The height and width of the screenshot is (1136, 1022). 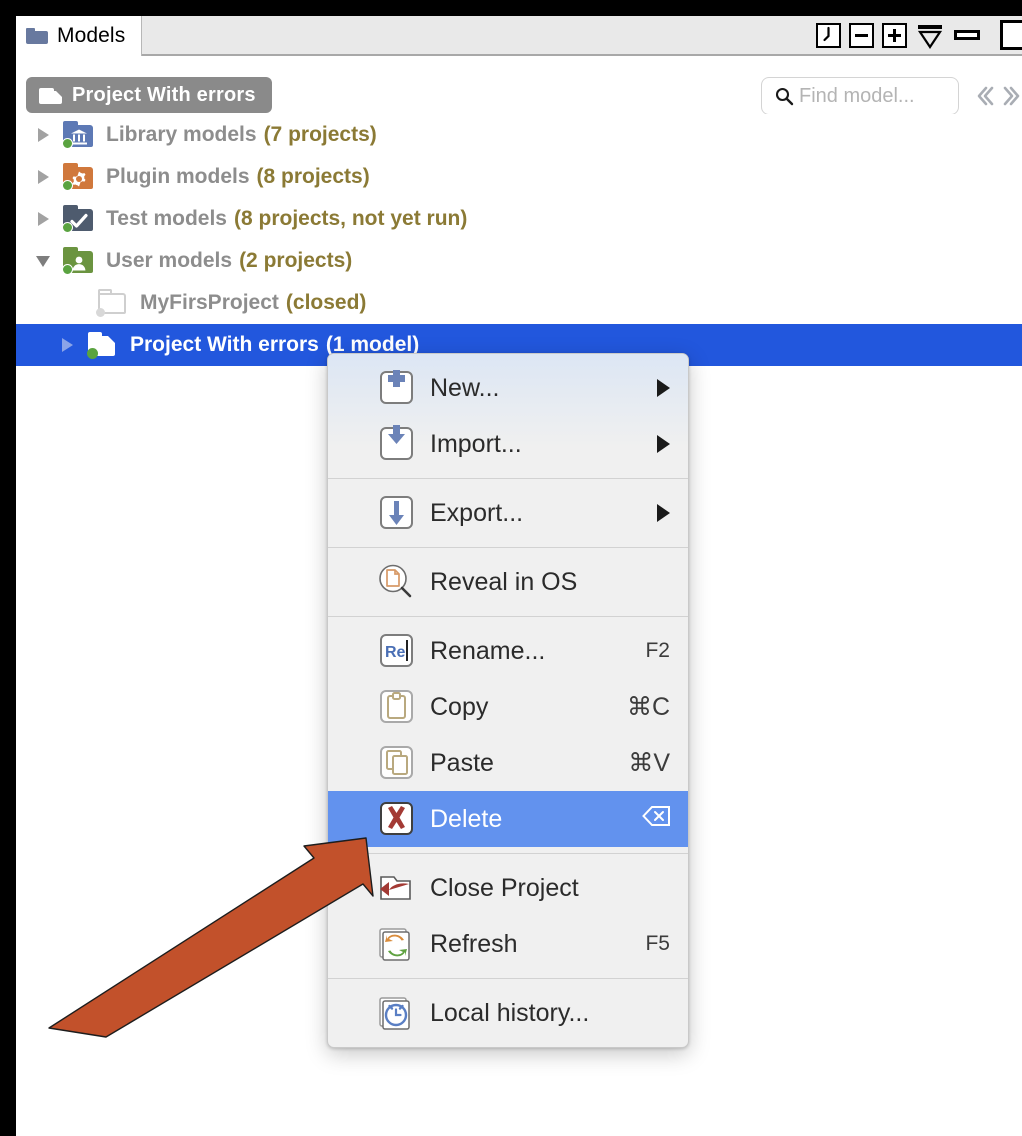 What do you see at coordinates (350, 218) in the screenshot?
I see `tree-row-count: (8 projects, not yet run)` at bounding box center [350, 218].